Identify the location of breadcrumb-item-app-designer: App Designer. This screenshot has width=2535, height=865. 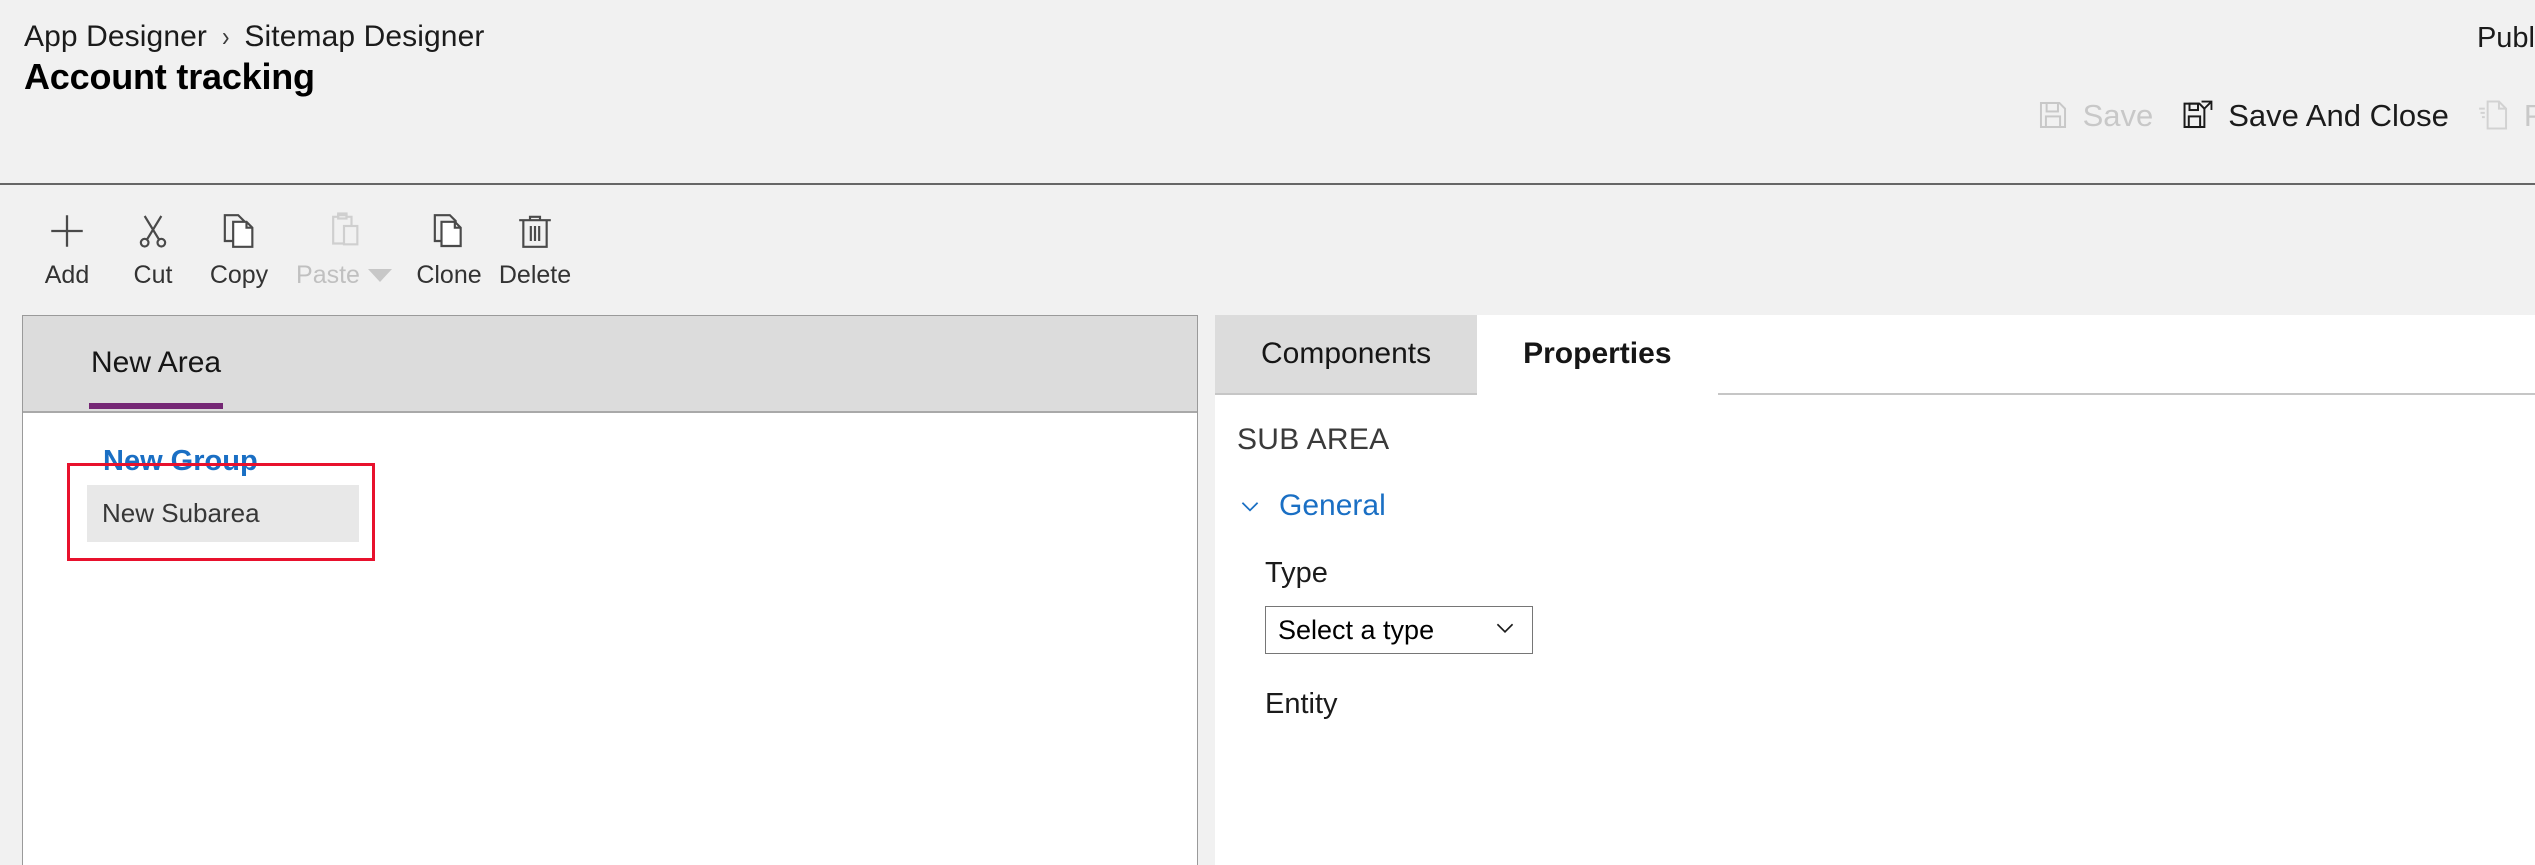
(115, 37).